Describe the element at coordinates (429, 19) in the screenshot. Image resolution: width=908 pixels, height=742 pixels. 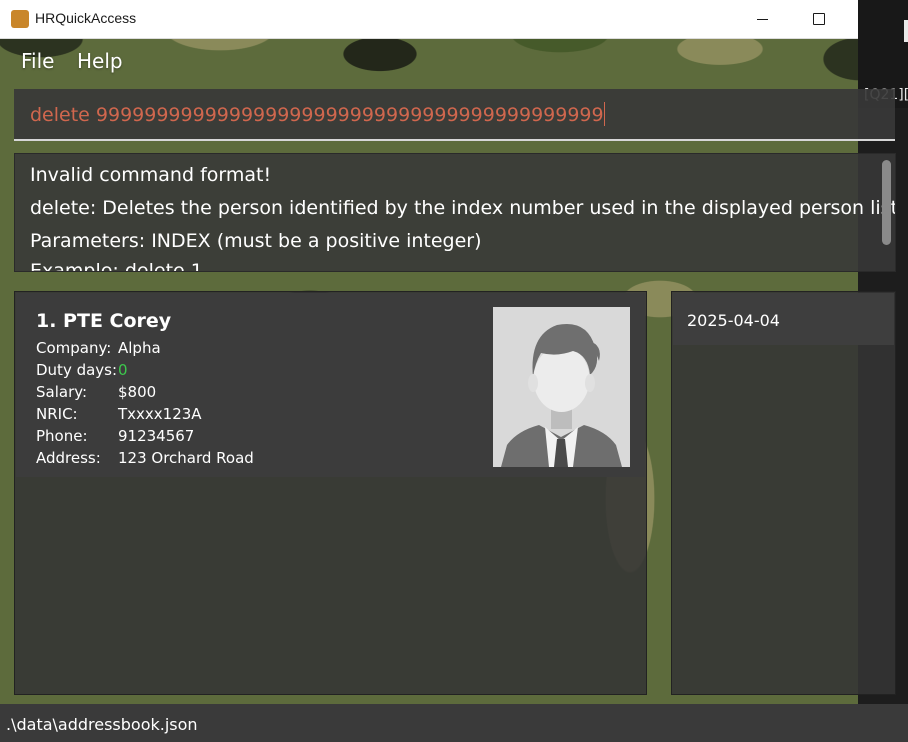
I see `title-bar: HRQuickAccess` at that location.